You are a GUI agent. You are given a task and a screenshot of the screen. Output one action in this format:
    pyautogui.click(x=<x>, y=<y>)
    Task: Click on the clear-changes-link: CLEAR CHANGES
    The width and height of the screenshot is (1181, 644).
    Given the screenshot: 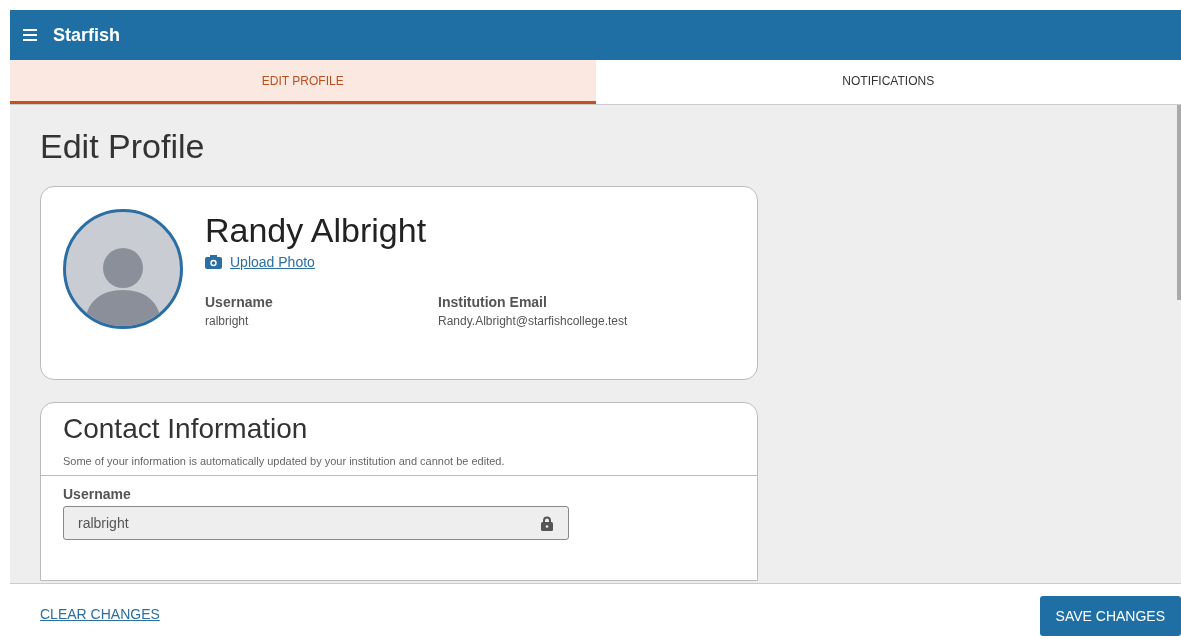 What is the action you would take?
    pyautogui.click(x=100, y=614)
    